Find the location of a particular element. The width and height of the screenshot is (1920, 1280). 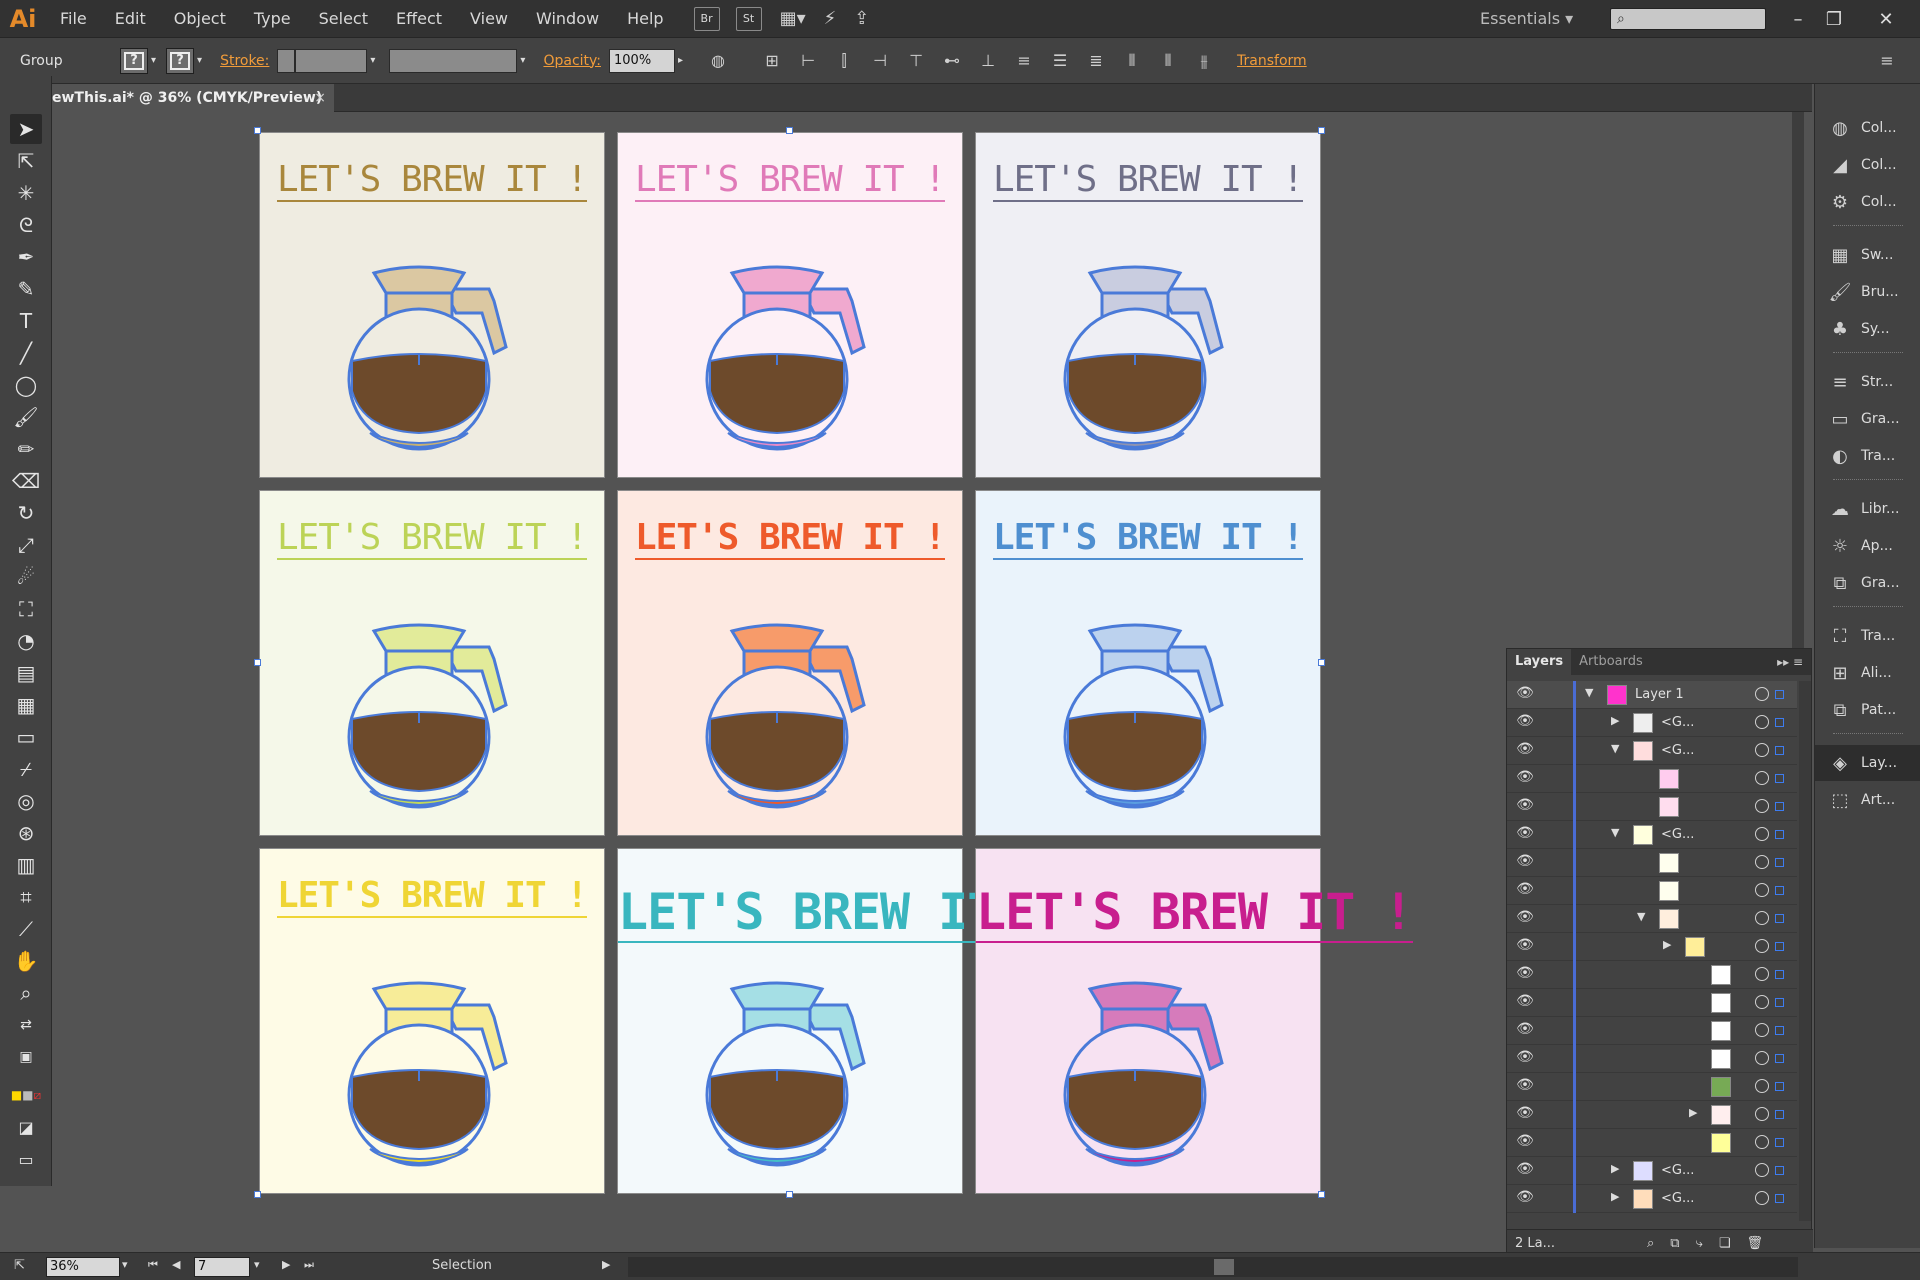

artboard-9: LET'S BREW IT ! is located at coordinates (1194, 1021).